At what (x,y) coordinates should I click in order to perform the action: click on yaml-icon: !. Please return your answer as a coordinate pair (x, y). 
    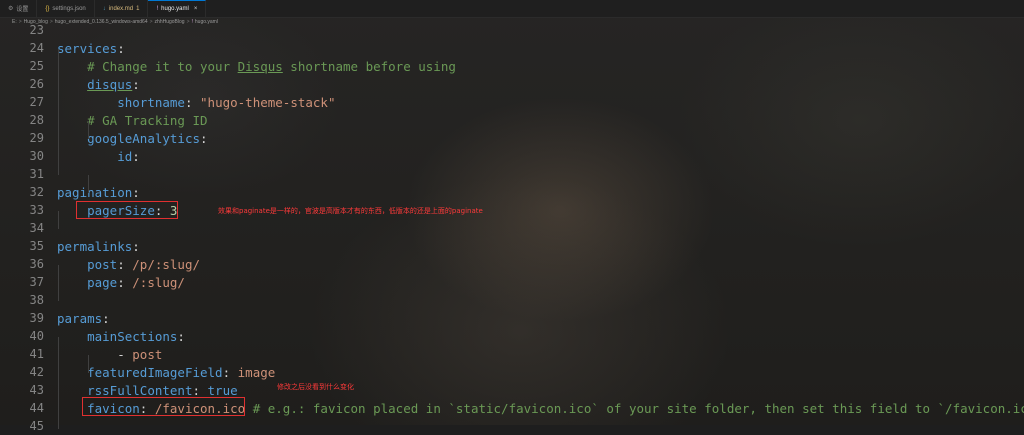
    Looking at the image, I should click on (157, 9).